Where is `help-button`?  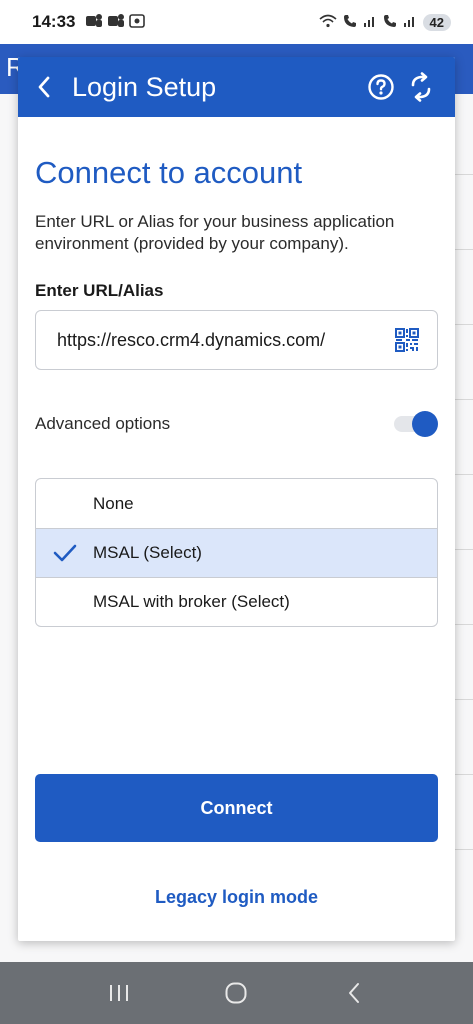 help-button is located at coordinates (381, 87).